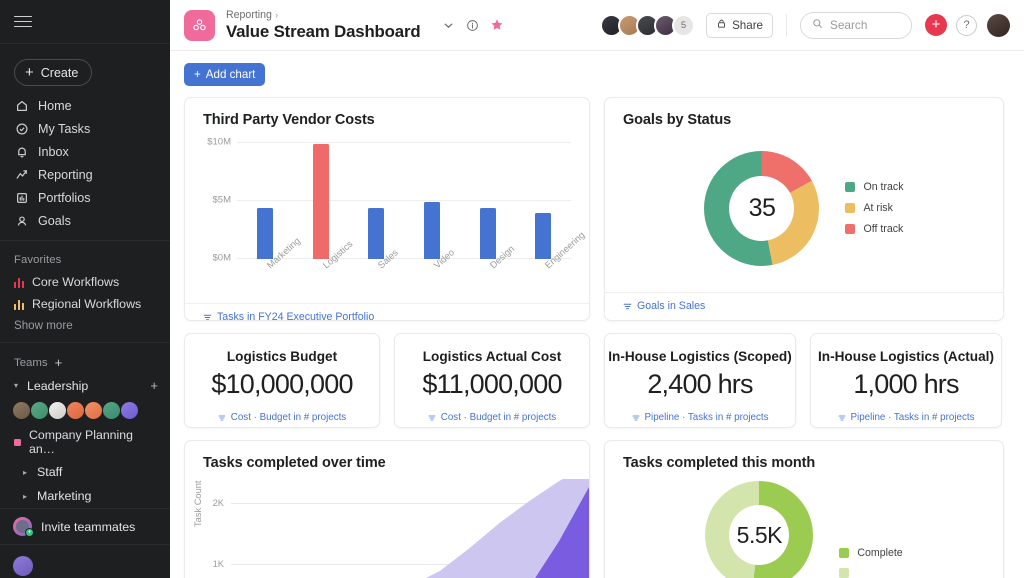  Describe the element at coordinates (671, 306) in the screenshot. I see `card-source-label: Goals in Sales` at that location.